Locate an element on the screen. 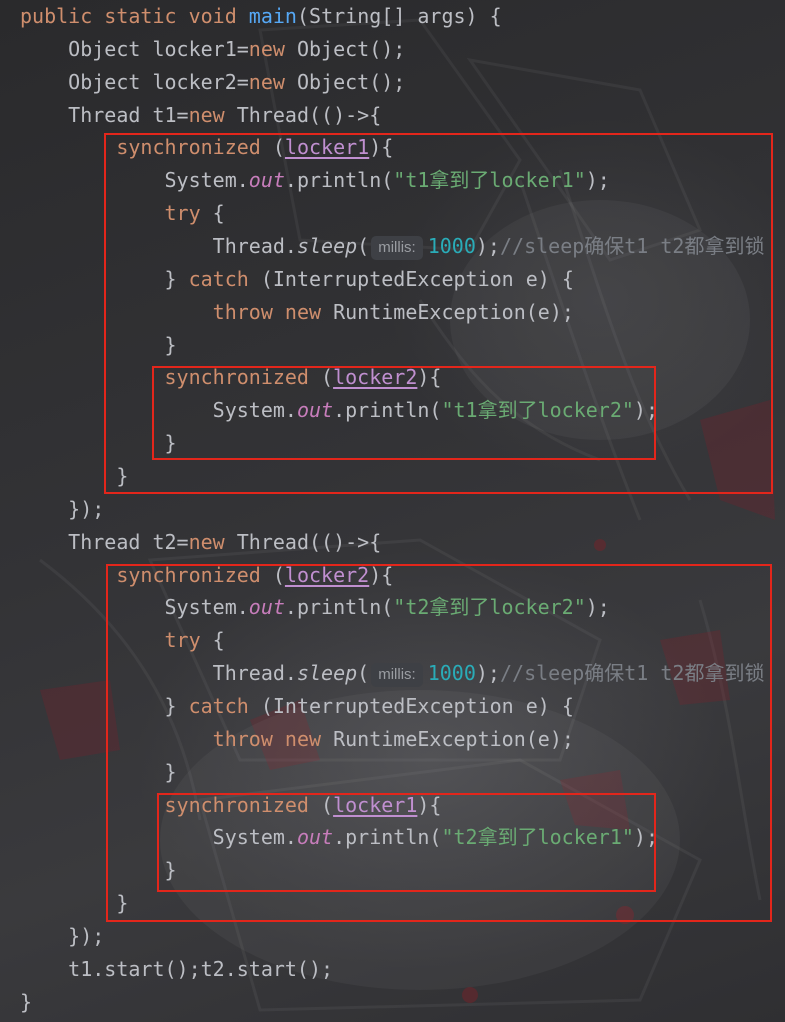  code-line: Thread t2=new Thread(()->{ is located at coordinates (402, 542).